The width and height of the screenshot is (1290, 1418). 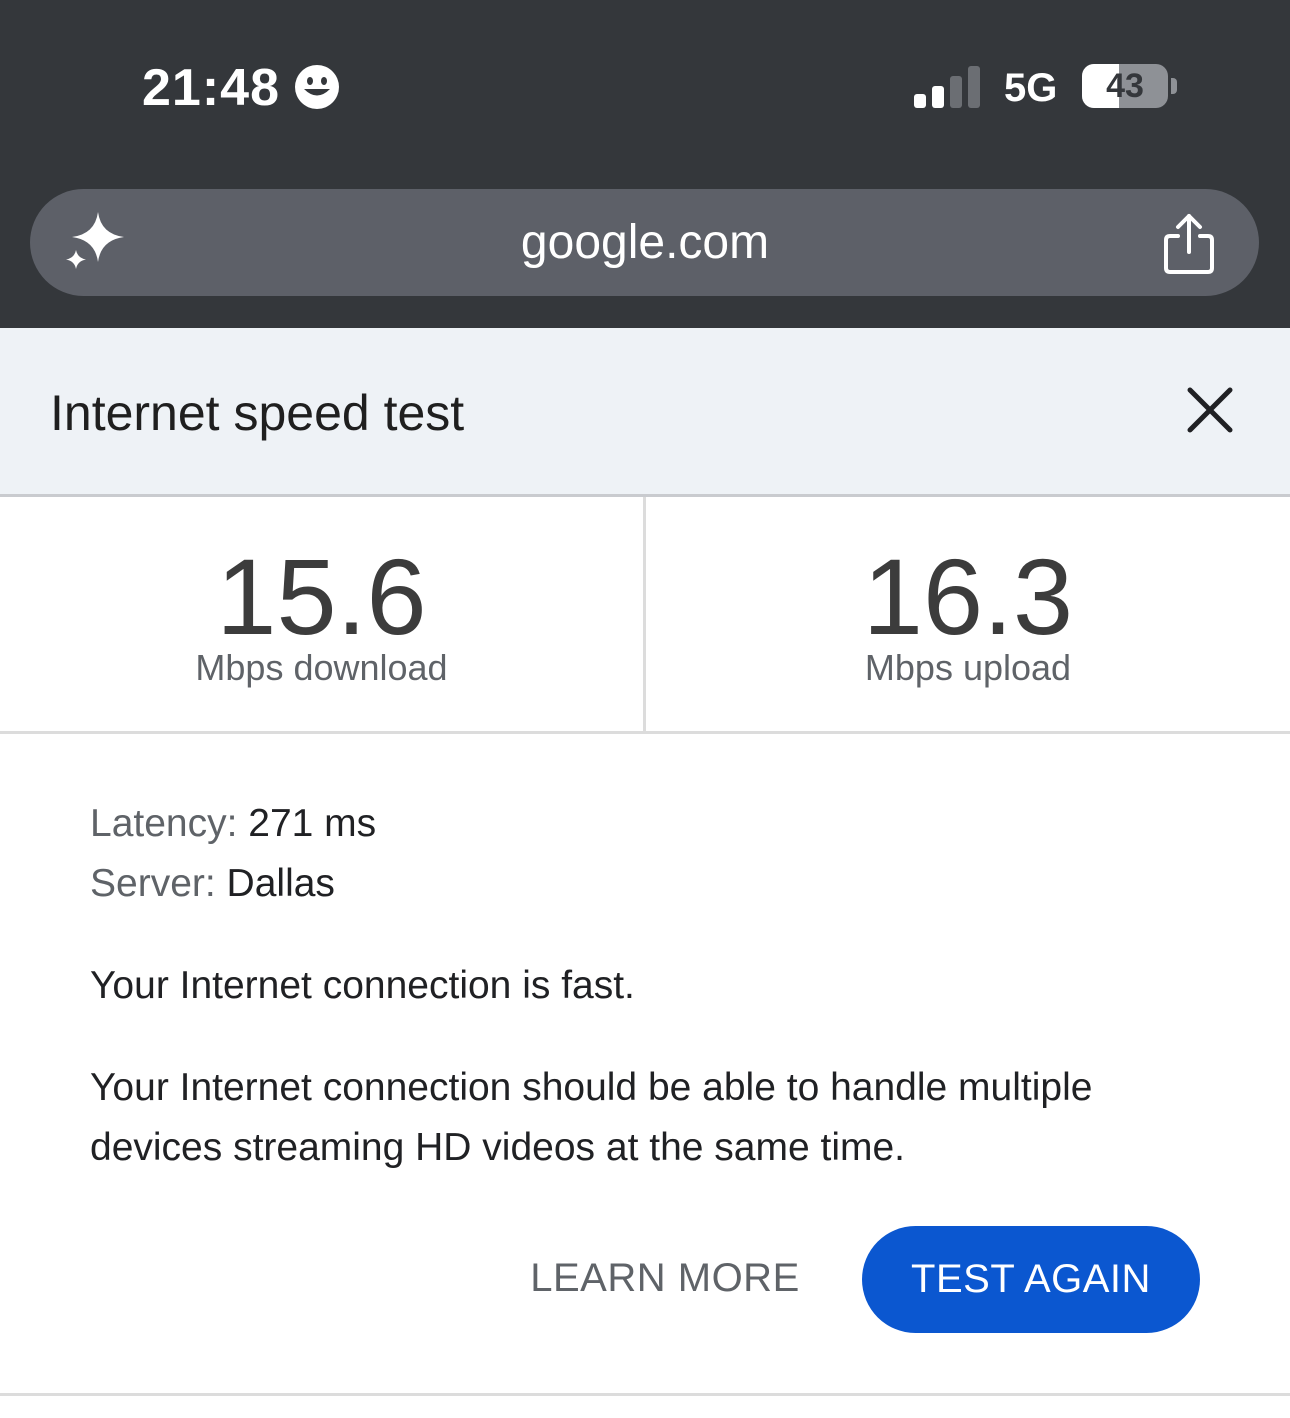 I want to click on upload-metric: 16.3 Mbps upload, so click(x=968, y=614).